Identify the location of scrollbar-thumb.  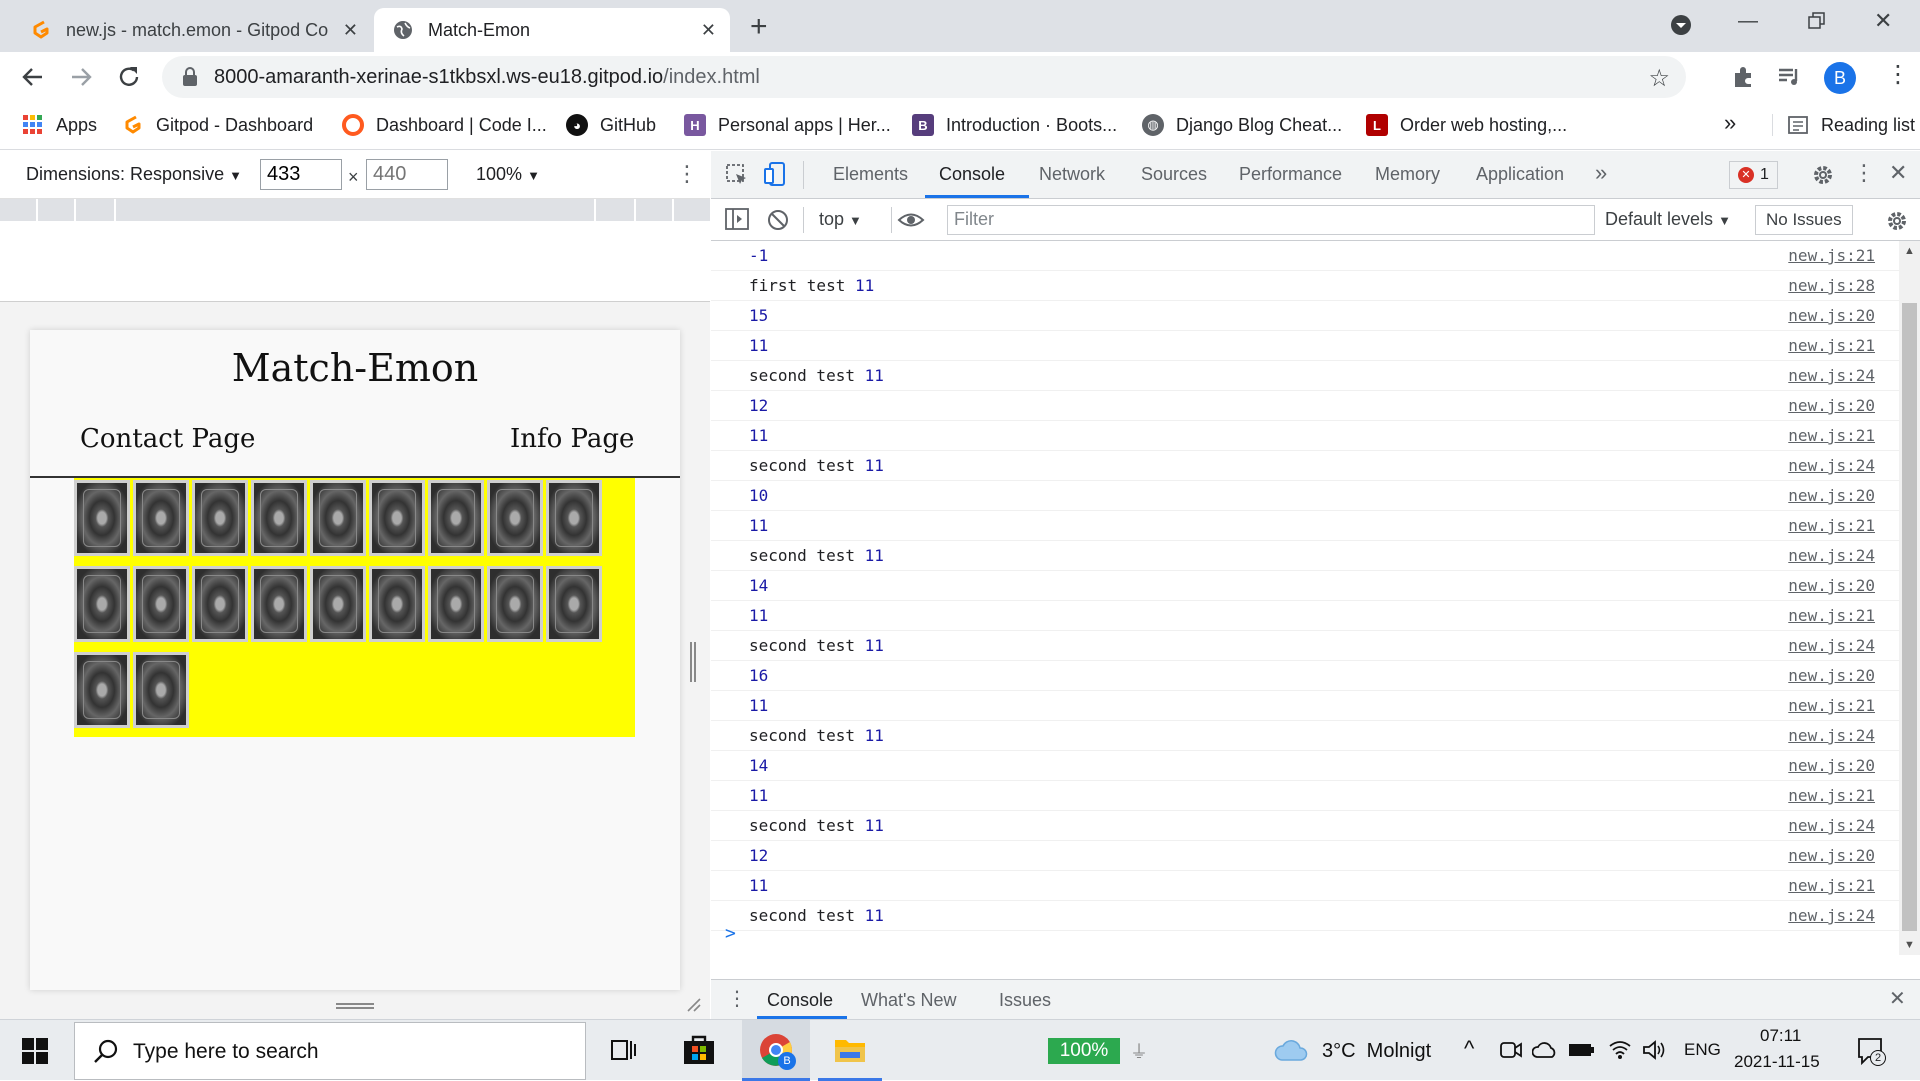
(1909, 617).